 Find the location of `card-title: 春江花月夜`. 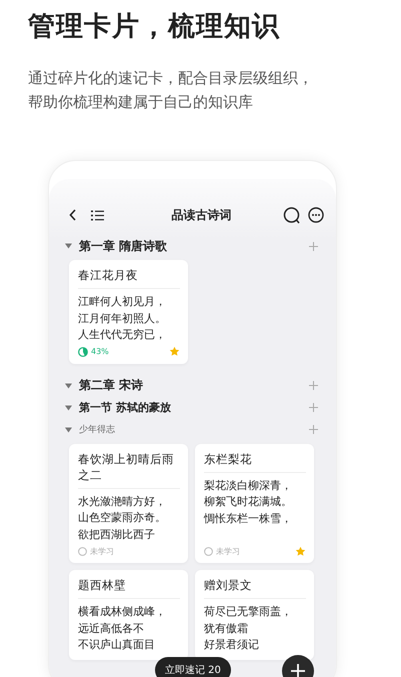

card-title: 春江花月夜 is located at coordinates (129, 278).